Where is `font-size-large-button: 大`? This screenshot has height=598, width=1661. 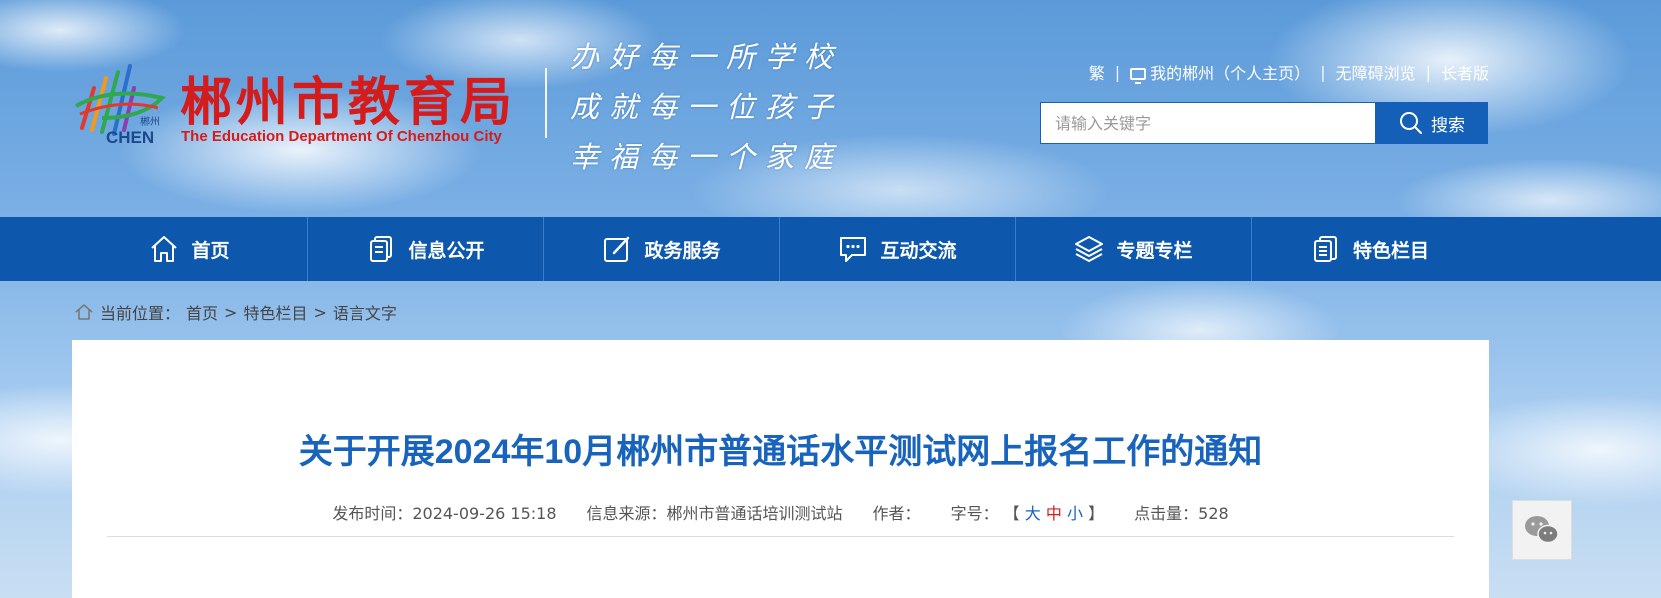
font-size-large-button: 大 is located at coordinates (1033, 513).